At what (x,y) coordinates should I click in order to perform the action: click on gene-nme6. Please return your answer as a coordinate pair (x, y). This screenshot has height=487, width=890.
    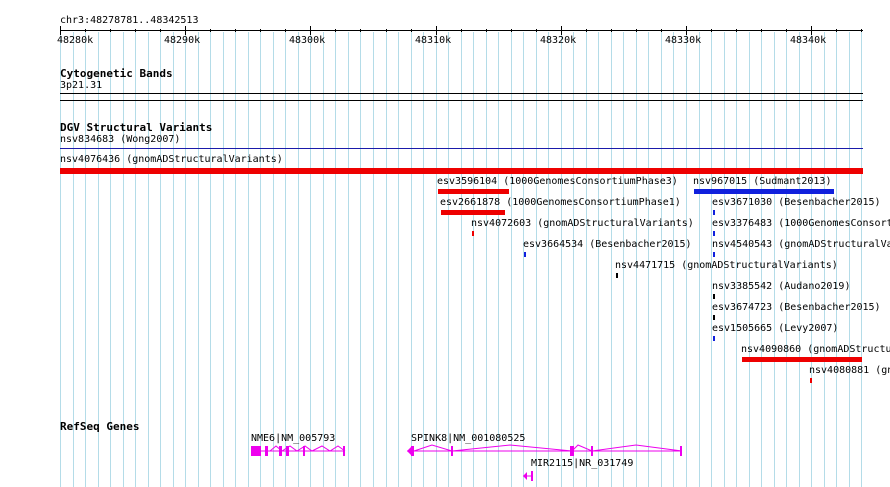
    Looking at the image, I should click on (298, 450).